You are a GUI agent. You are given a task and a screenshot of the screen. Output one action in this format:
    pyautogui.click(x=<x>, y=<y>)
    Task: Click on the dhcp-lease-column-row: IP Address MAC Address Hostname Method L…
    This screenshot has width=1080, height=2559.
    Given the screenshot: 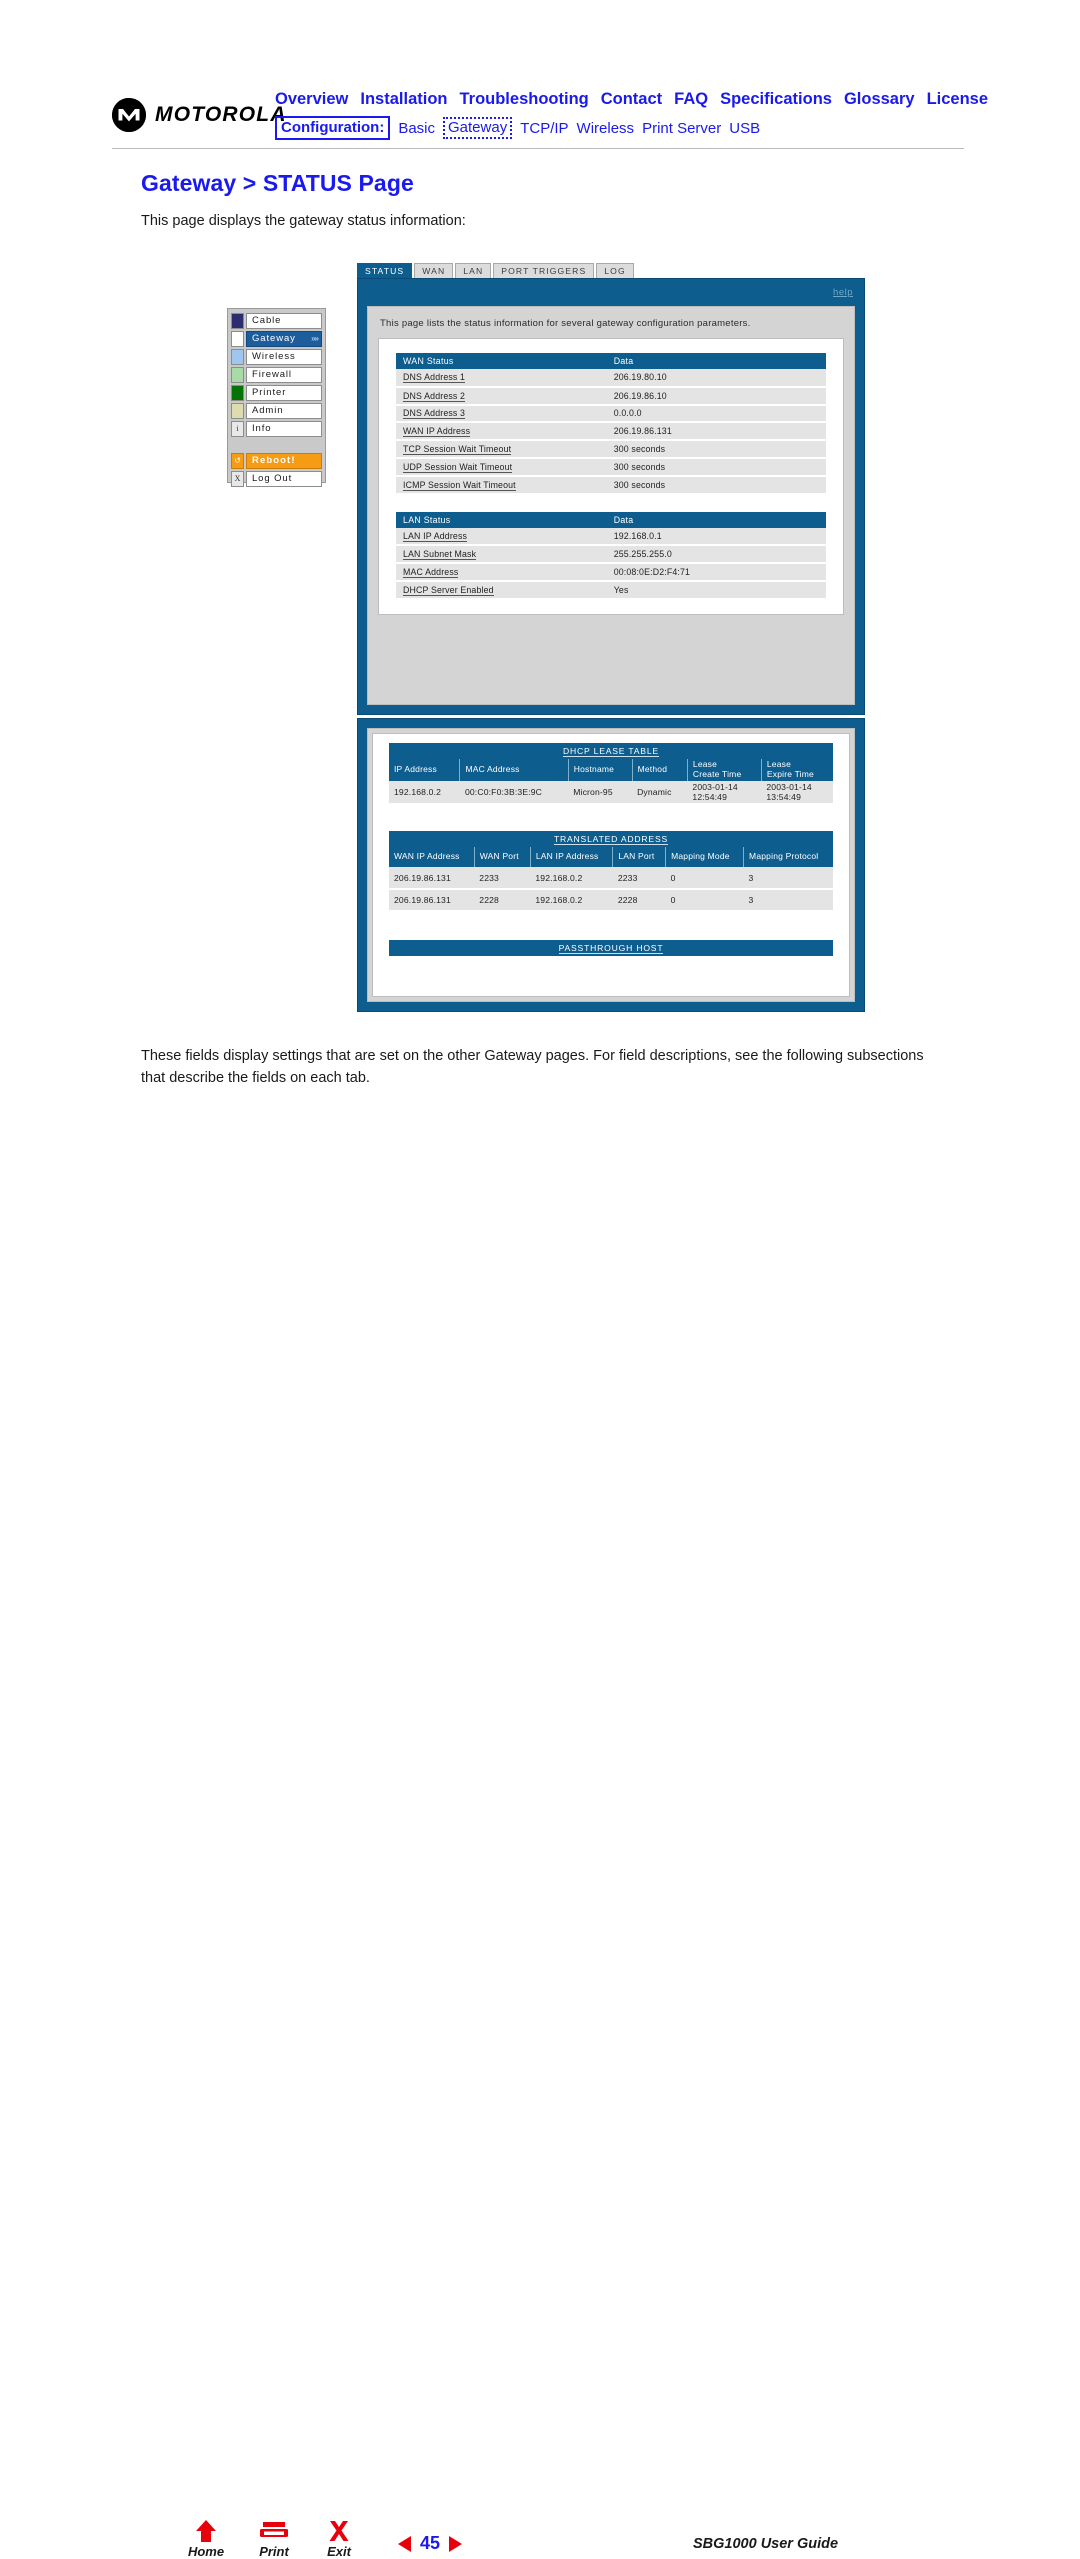 What is the action you would take?
    pyautogui.click(x=611, y=770)
    